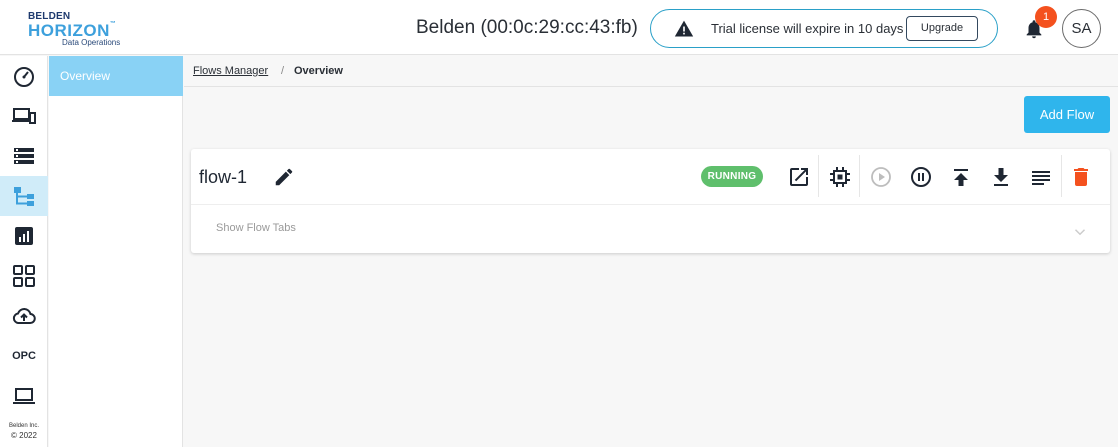 Image resolution: width=1118 pixels, height=447 pixels. I want to click on flow-name: flow-1, so click(223, 177).